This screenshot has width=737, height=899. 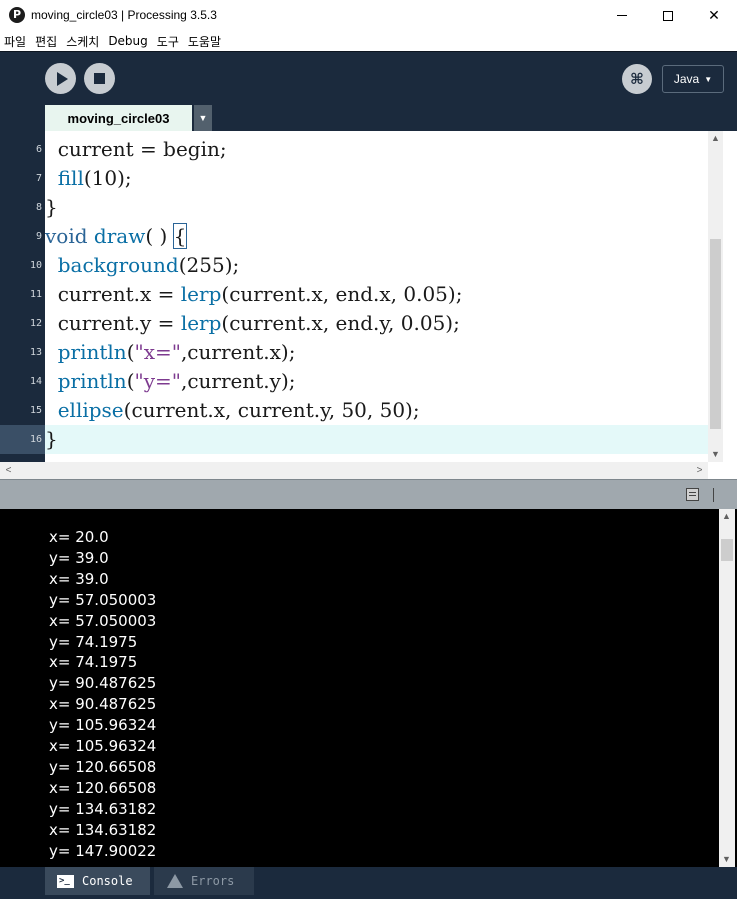 I want to click on console-line: y= 105.96324, so click(x=103, y=725).